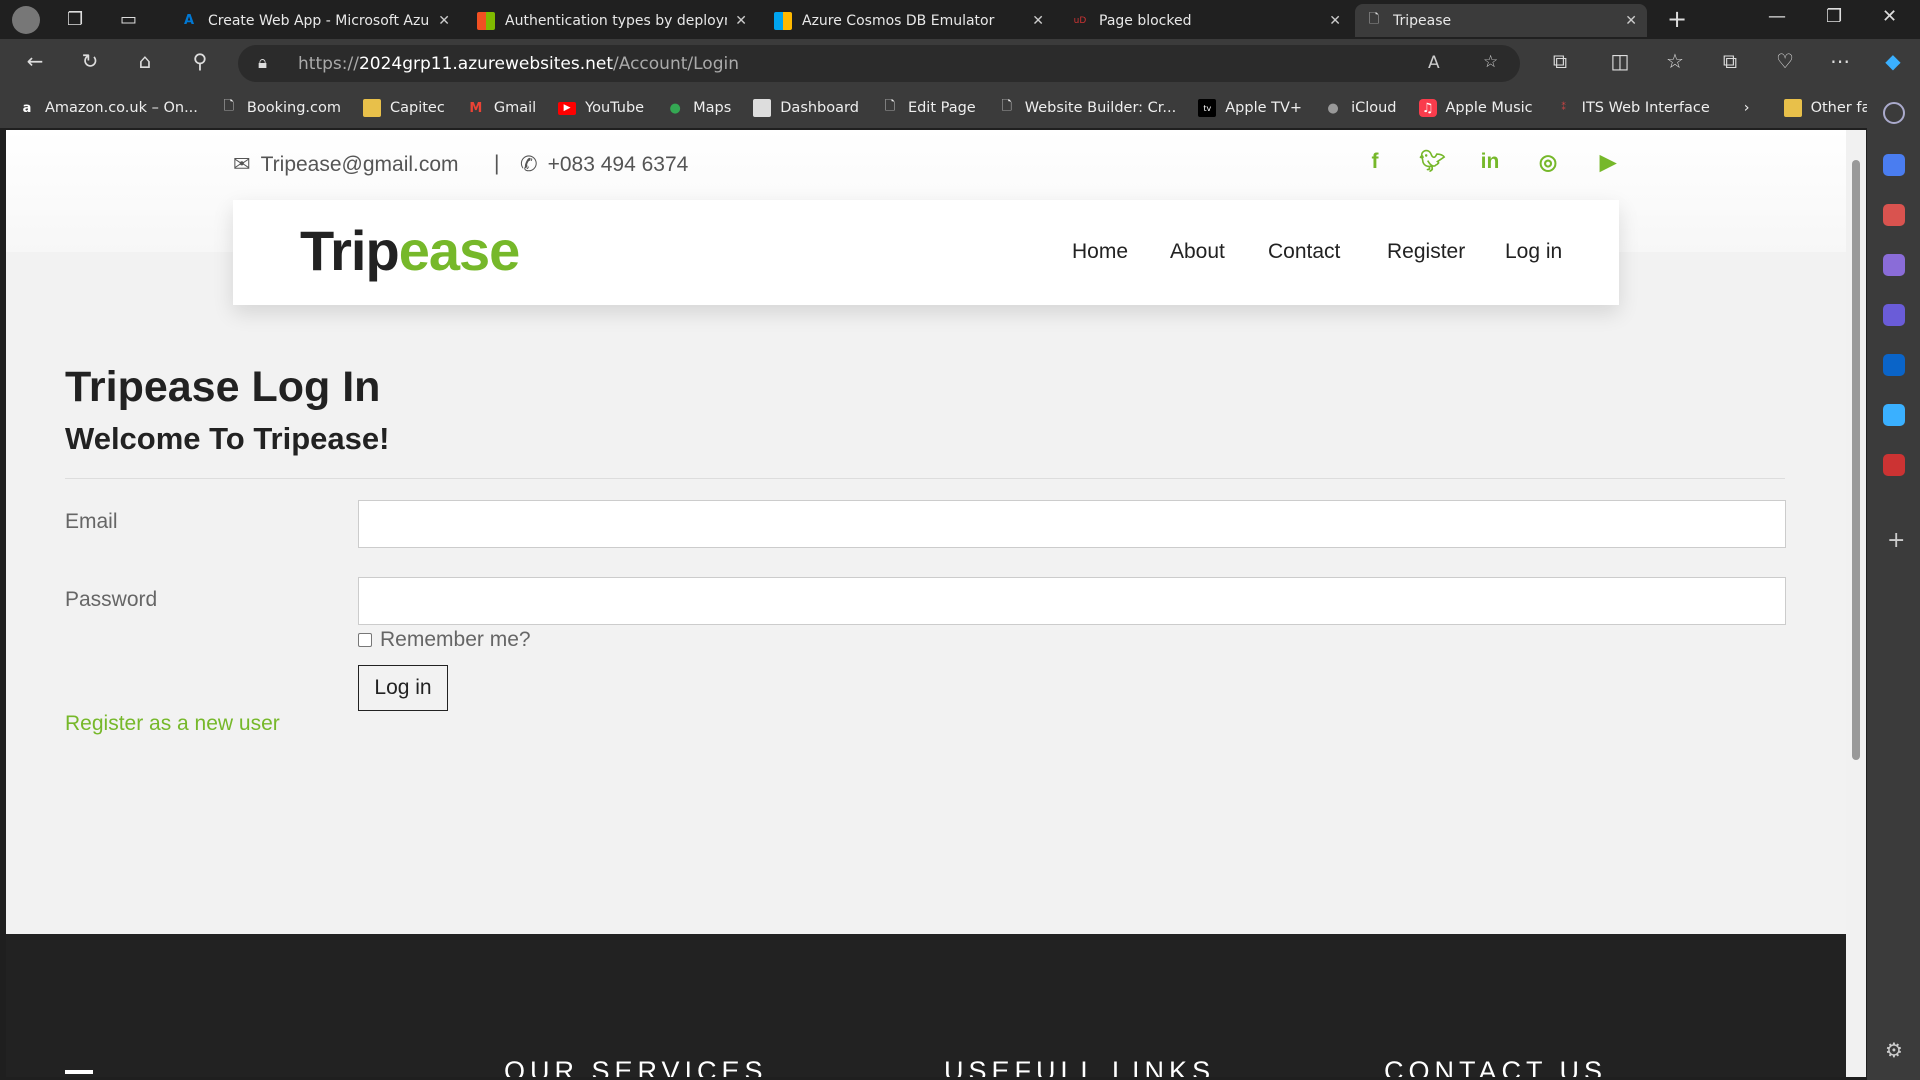  Describe the element at coordinates (1080, 20) in the screenshot. I see `ublock-icon: uD` at that location.